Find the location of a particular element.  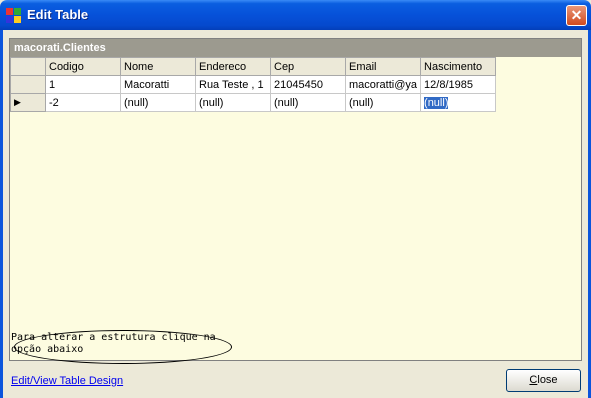

column-header-nome: Nome is located at coordinates (158, 66).